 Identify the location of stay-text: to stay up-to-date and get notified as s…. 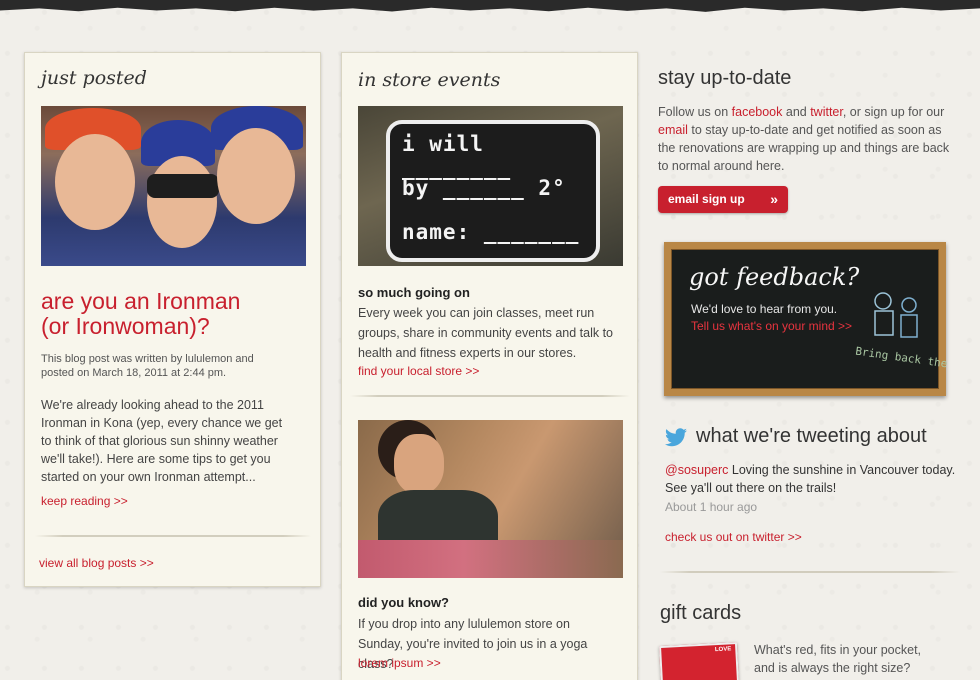
(804, 148).